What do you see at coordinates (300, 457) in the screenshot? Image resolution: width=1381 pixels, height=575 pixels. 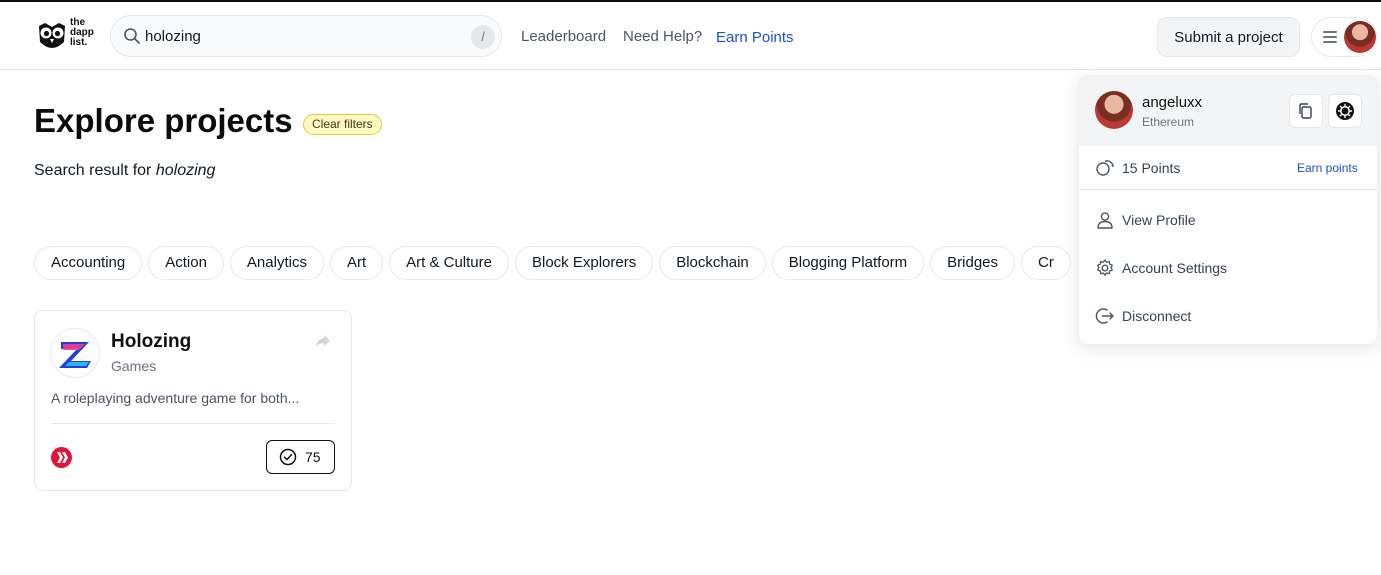 I see `upvote-button: 75` at bounding box center [300, 457].